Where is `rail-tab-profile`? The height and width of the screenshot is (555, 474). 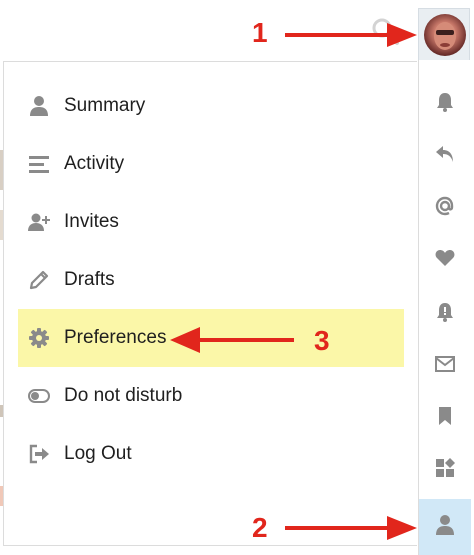 rail-tab-profile is located at coordinates (445, 527).